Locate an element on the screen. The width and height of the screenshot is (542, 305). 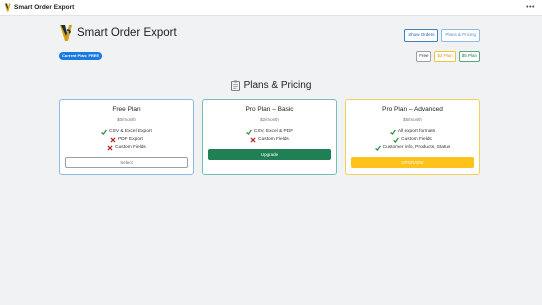
upgrade-advanced-button: UPGRADE is located at coordinates (412, 162).